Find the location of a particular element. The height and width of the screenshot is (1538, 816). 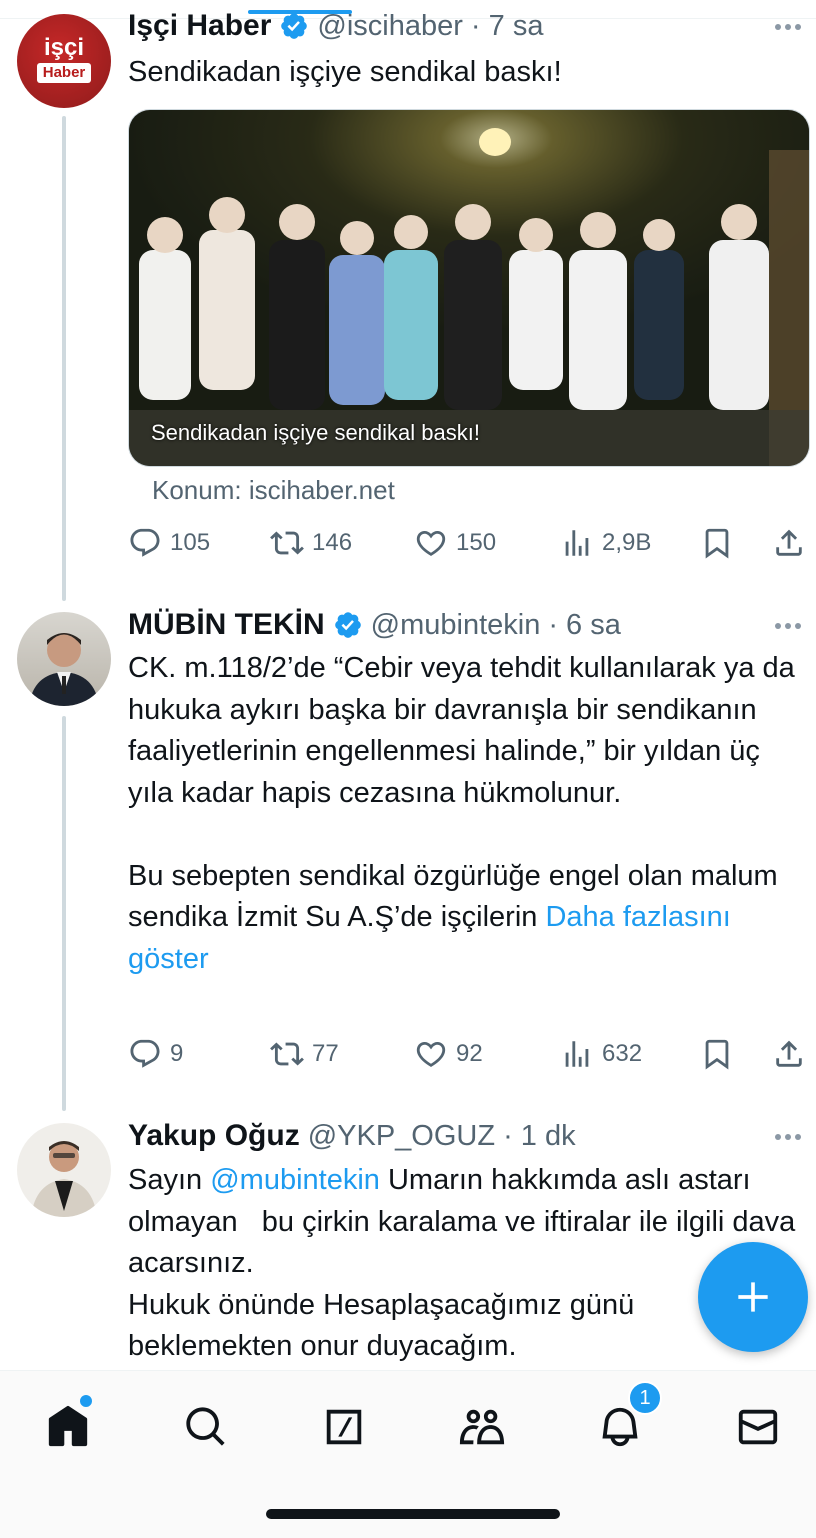

nav-home is located at coordinates (68, 1426).